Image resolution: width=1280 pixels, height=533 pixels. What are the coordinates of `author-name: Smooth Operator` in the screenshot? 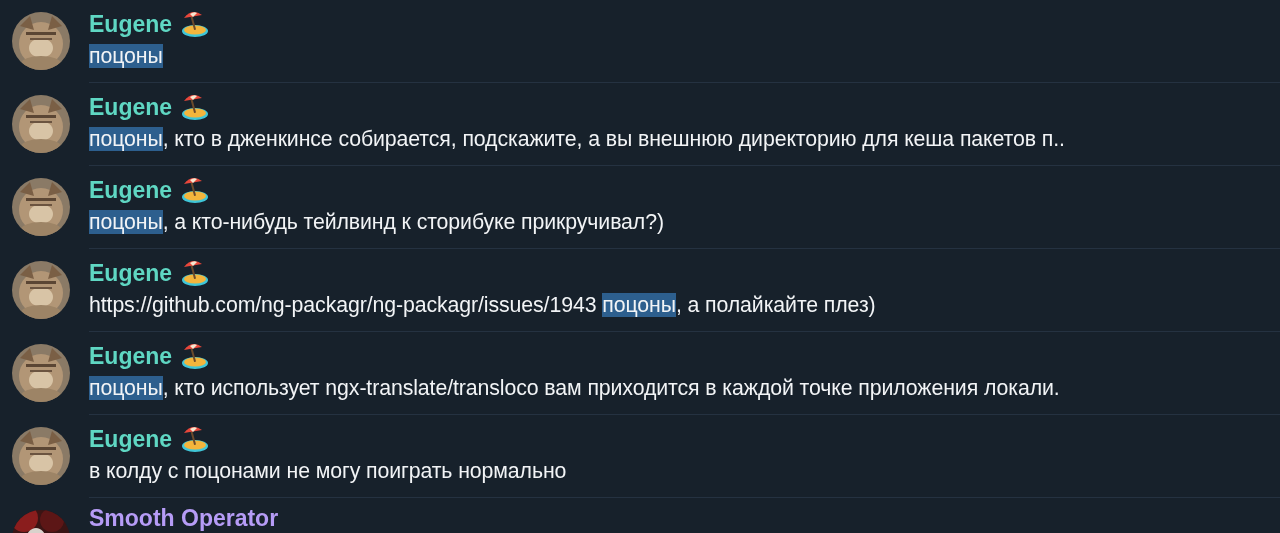 It's located at (184, 516).